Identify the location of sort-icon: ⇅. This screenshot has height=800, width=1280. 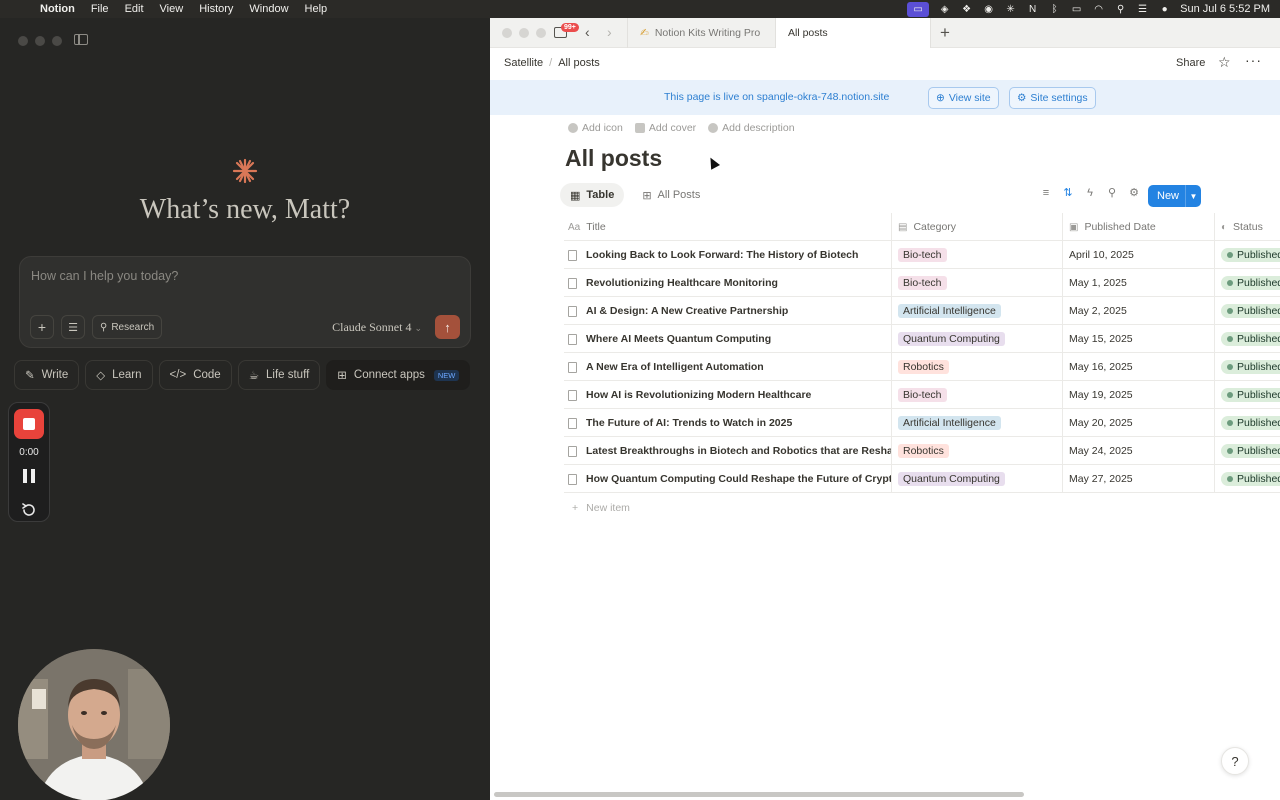
(1068, 192).